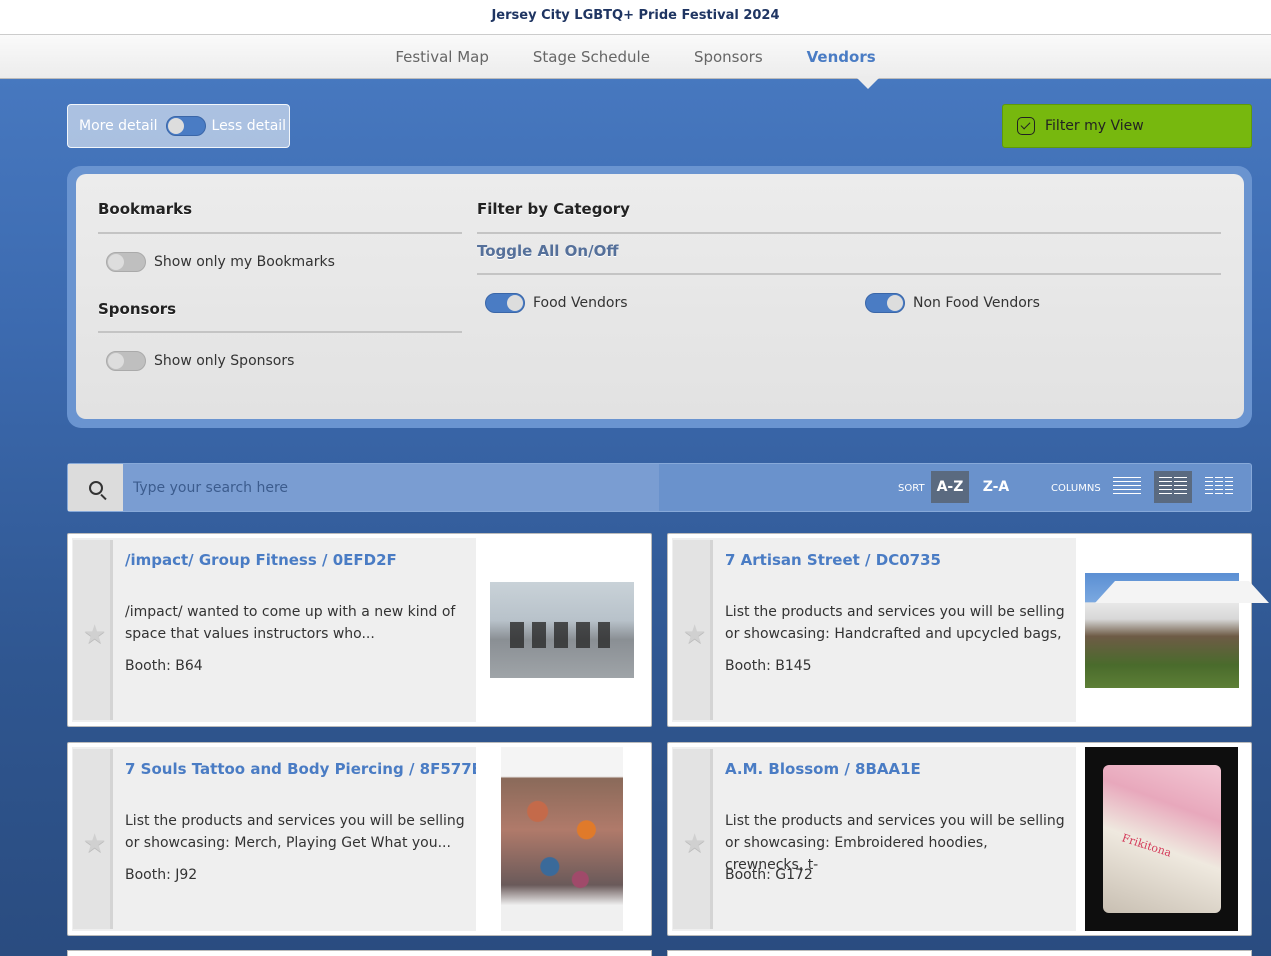 Image resolution: width=1271 pixels, height=956 pixels. What do you see at coordinates (976, 303) in the screenshot?
I see `non-food-vendors-label: Non Food Vendors` at bounding box center [976, 303].